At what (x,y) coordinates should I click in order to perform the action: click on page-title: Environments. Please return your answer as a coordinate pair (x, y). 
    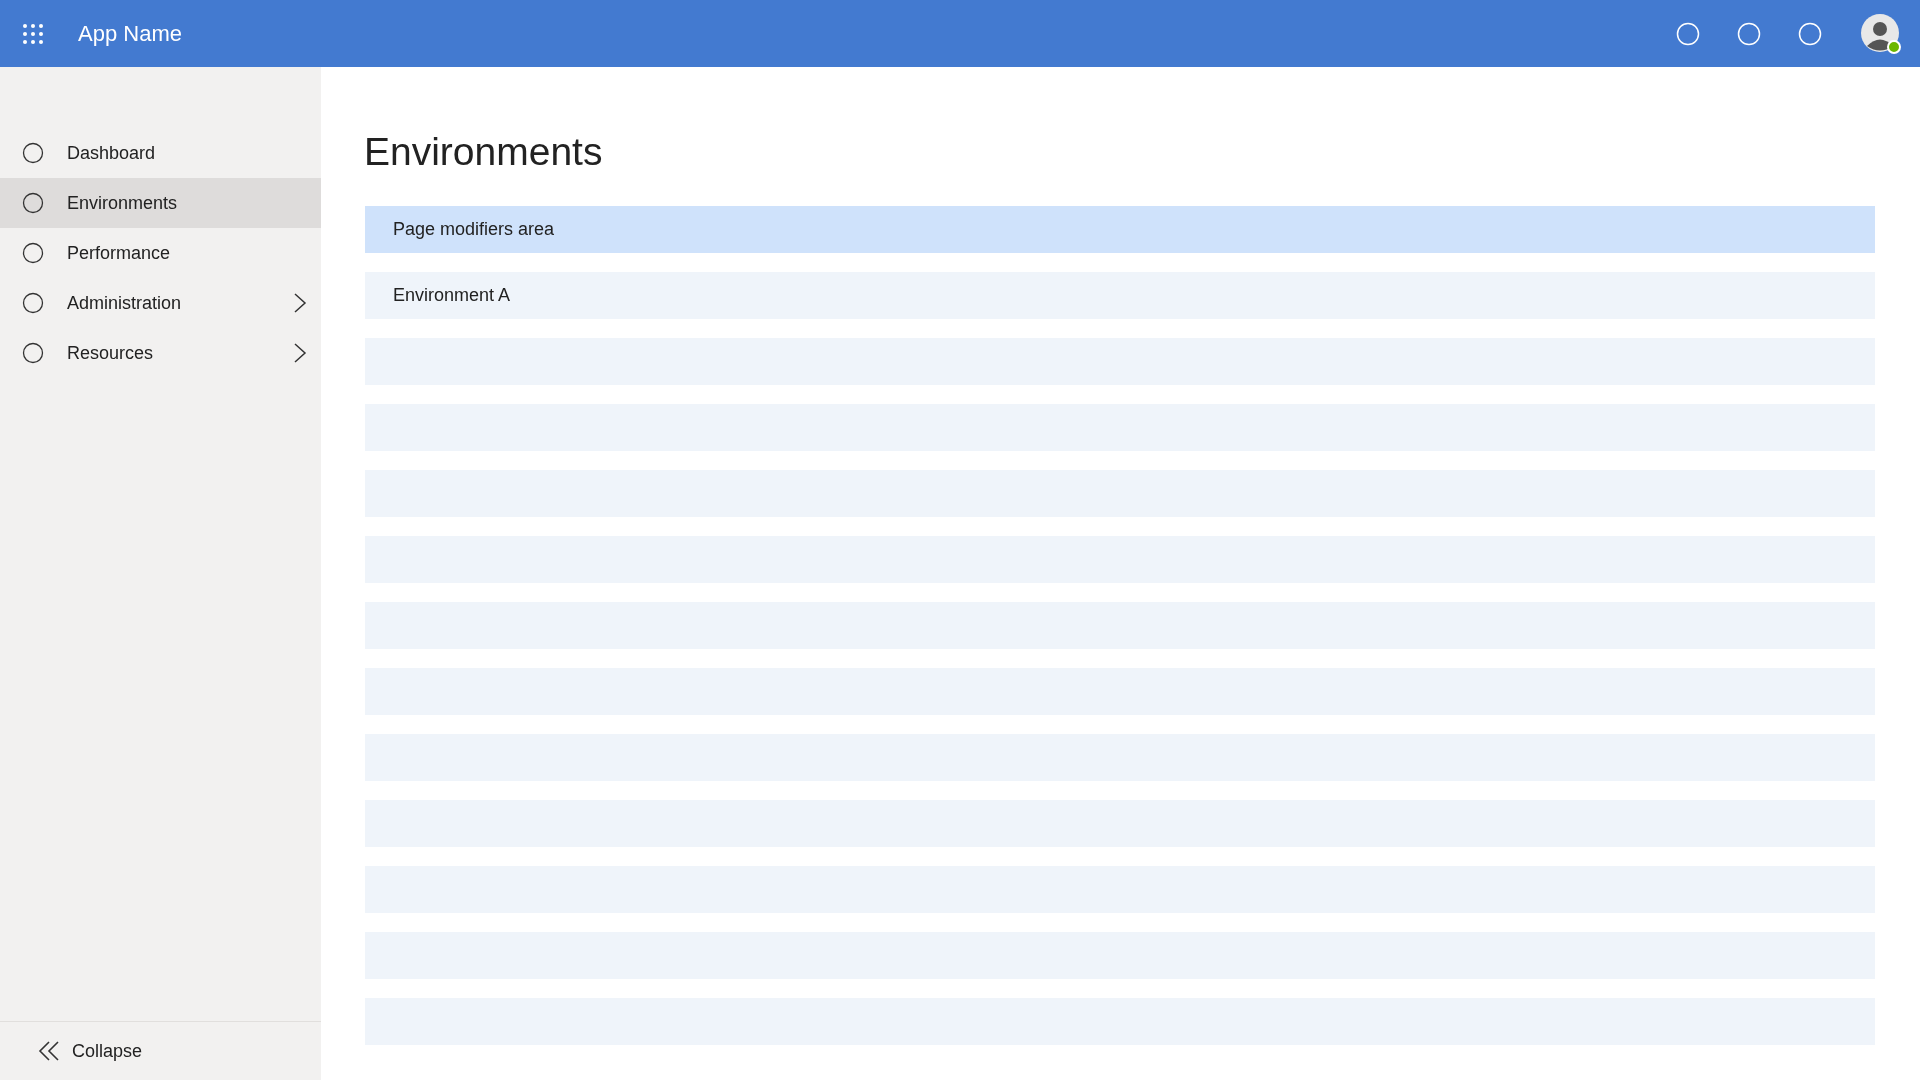
    Looking at the image, I should click on (484, 152).